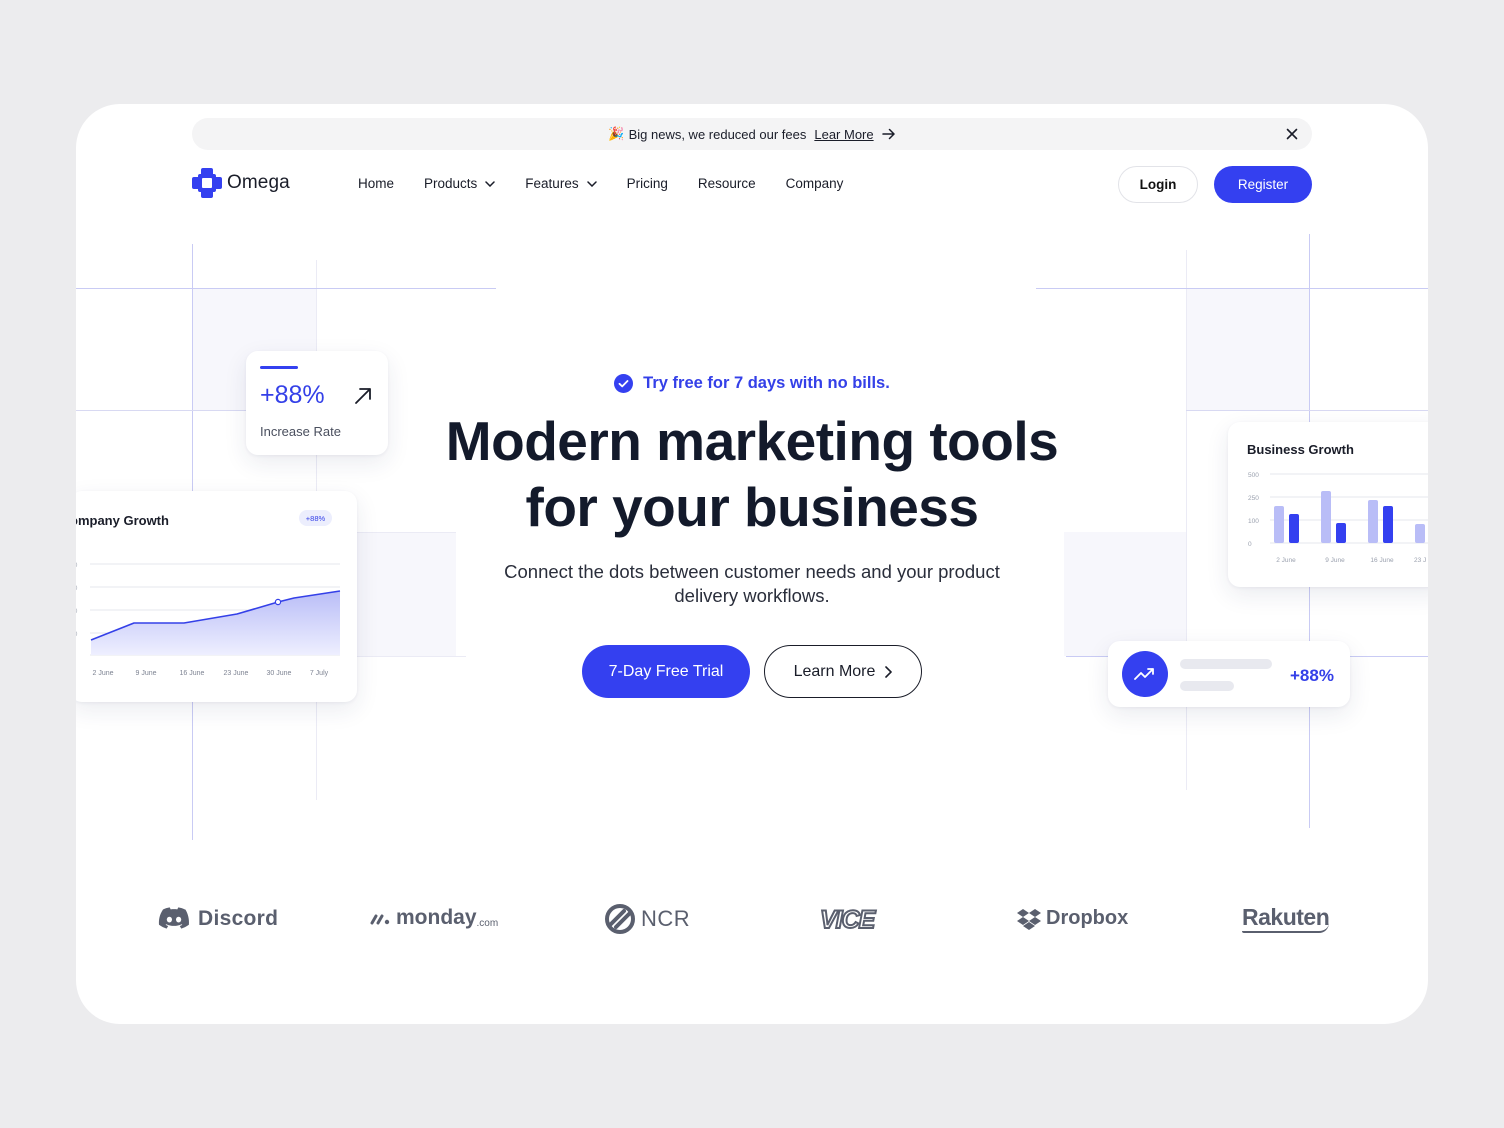 This screenshot has width=1504, height=1128. Describe the element at coordinates (1263, 184) in the screenshot. I see `register-button: Register` at that location.